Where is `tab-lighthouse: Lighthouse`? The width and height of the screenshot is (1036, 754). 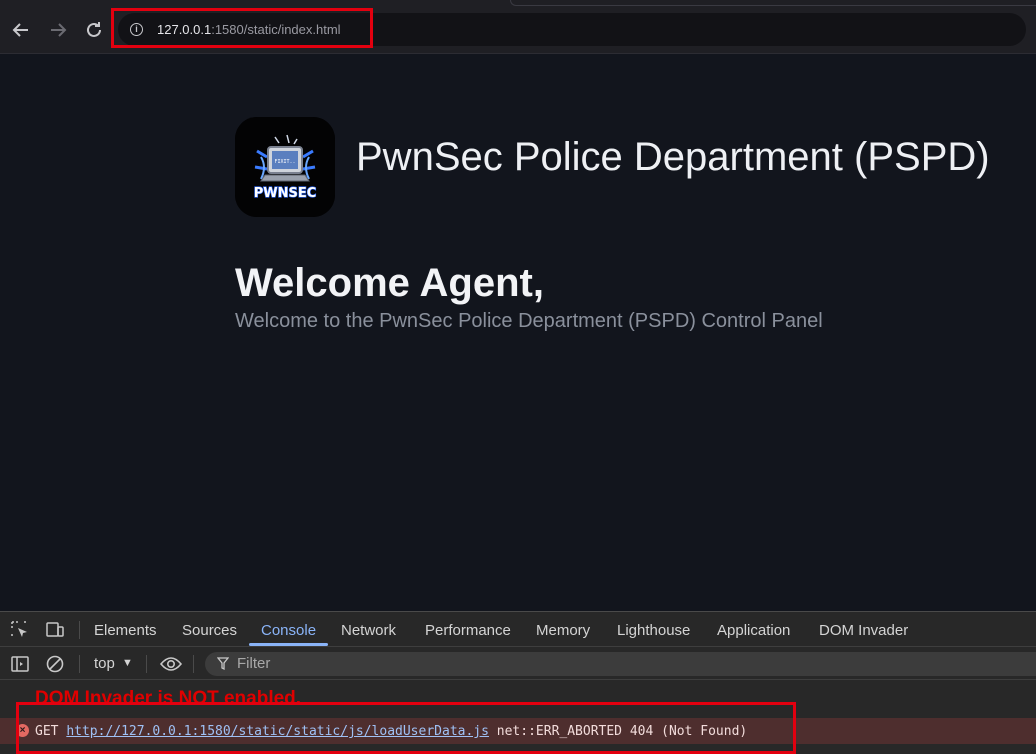 tab-lighthouse: Lighthouse is located at coordinates (653, 630).